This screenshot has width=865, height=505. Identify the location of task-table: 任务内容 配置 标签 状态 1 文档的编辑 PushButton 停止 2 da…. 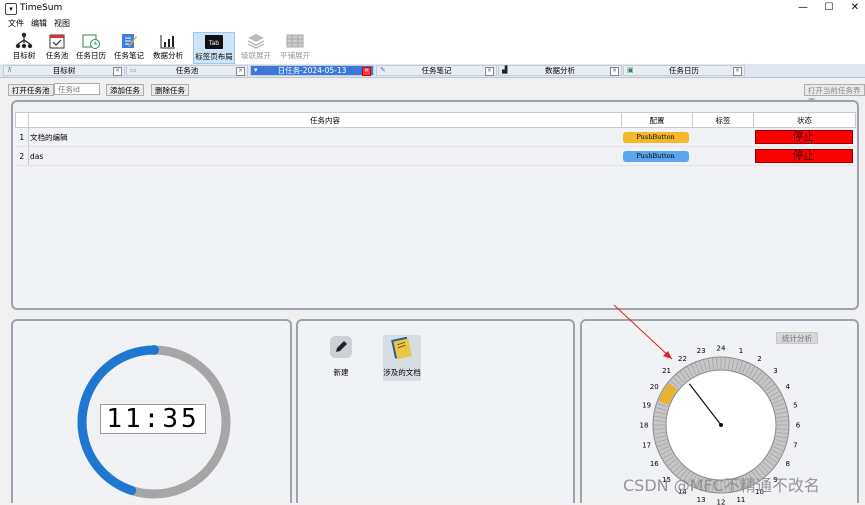
(435, 139).